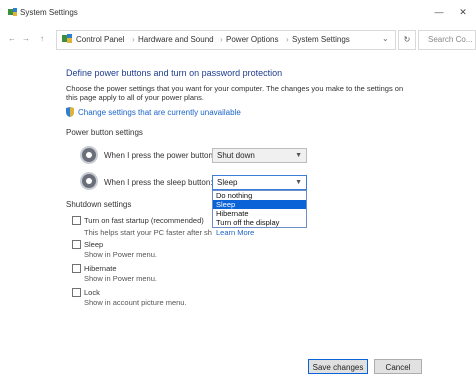  What do you see at coordinates (259, 195) in the screenshot?
I see `dropdown-option: Do nothing` at bounding box center [259, 195].